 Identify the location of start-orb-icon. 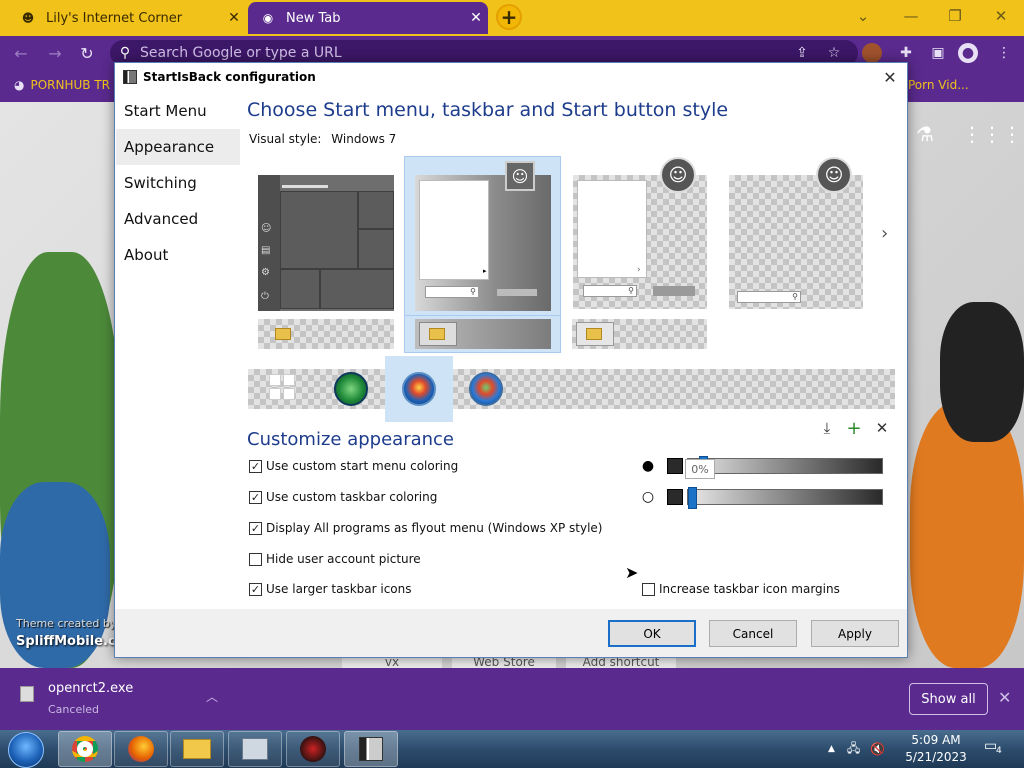
(26, 750).